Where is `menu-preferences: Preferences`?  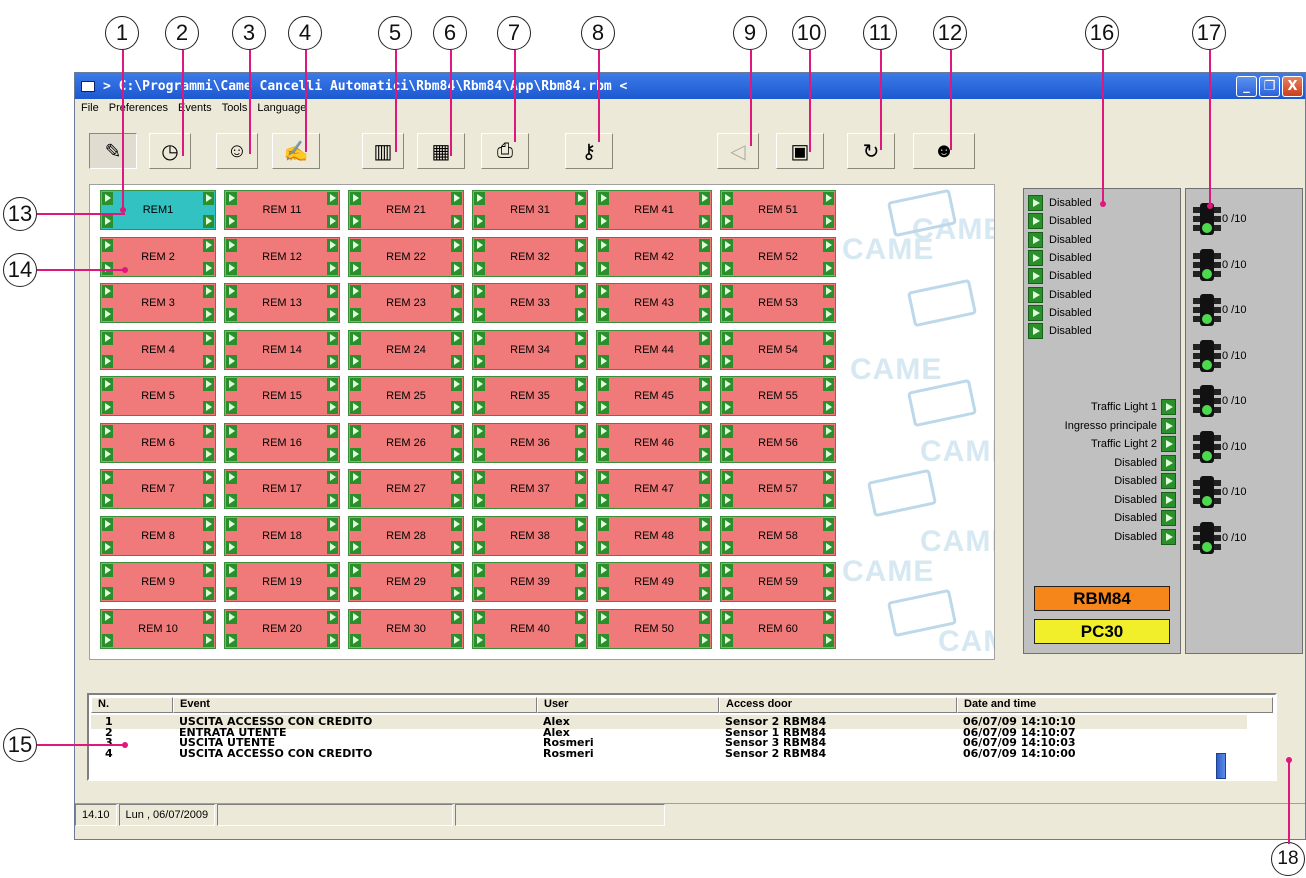
menu-preferences: Preferences is located at coordinates (138, 108).